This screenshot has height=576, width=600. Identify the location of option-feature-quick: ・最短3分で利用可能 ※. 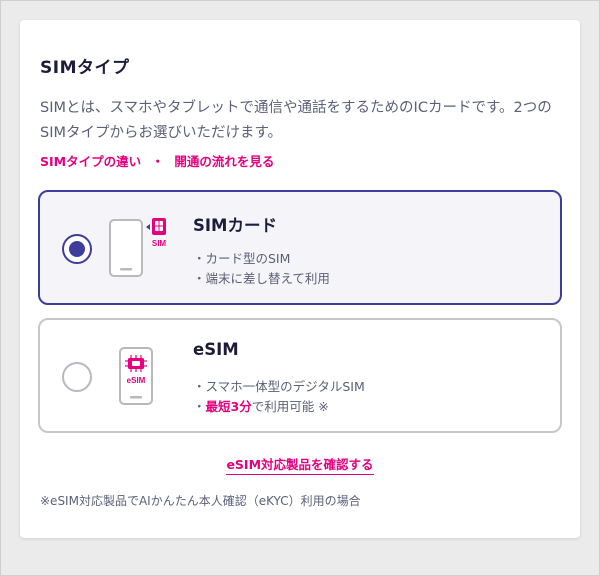
(261, 405).